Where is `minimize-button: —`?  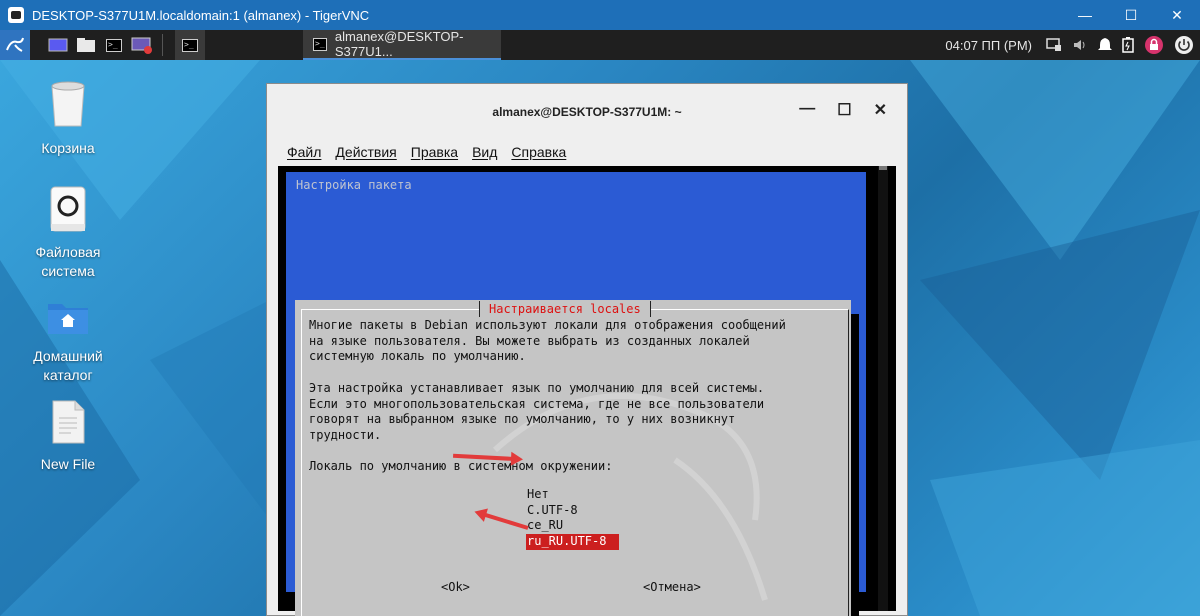 minimize-button: — is located at coordinates (1085, 15).